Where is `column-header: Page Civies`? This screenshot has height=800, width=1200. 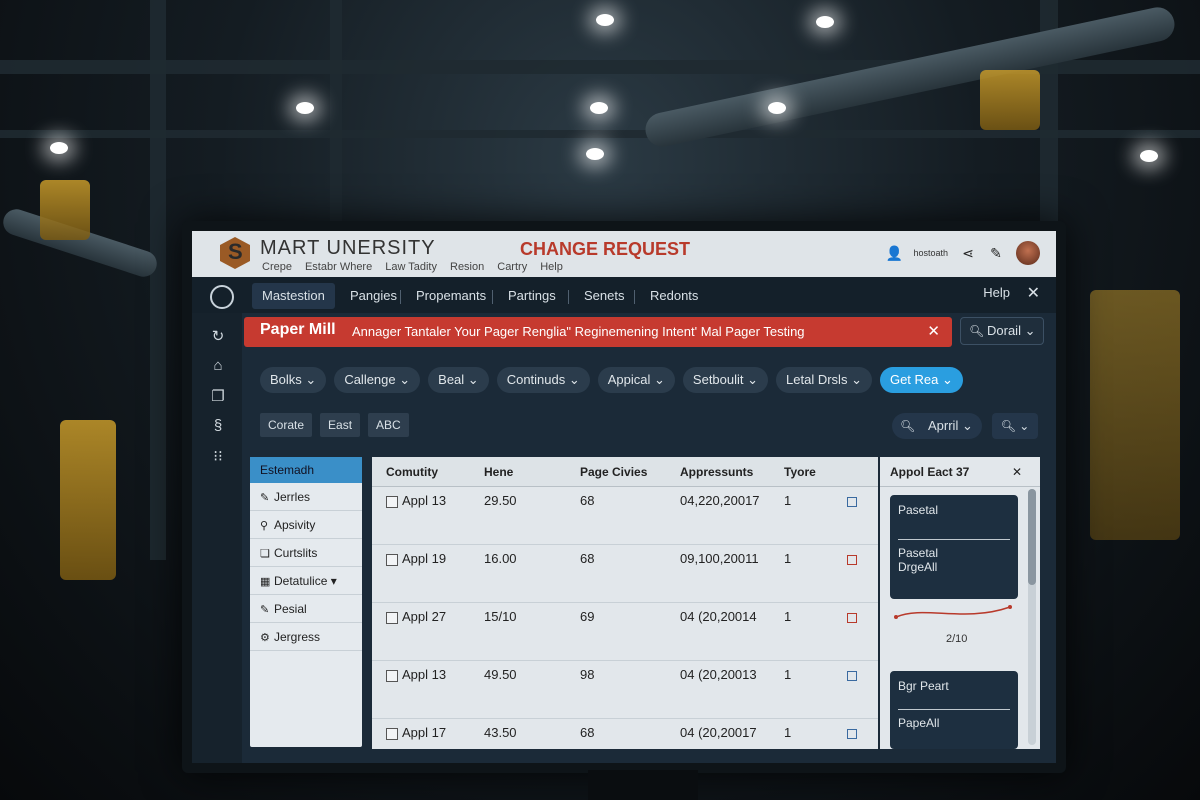 column-header: Page Civies is located at coordinates (616, 471).